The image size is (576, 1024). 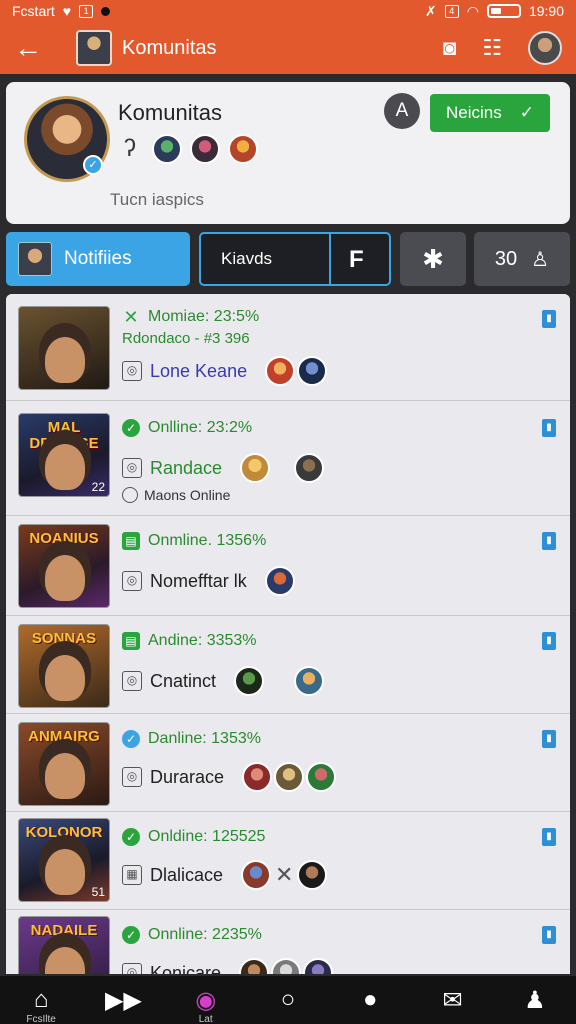 What do you see at coordinates (288, 48) in the screenshot?
I see `app-bar: ← Komunitas ◙ ☷` at bounding box center [288, 48].